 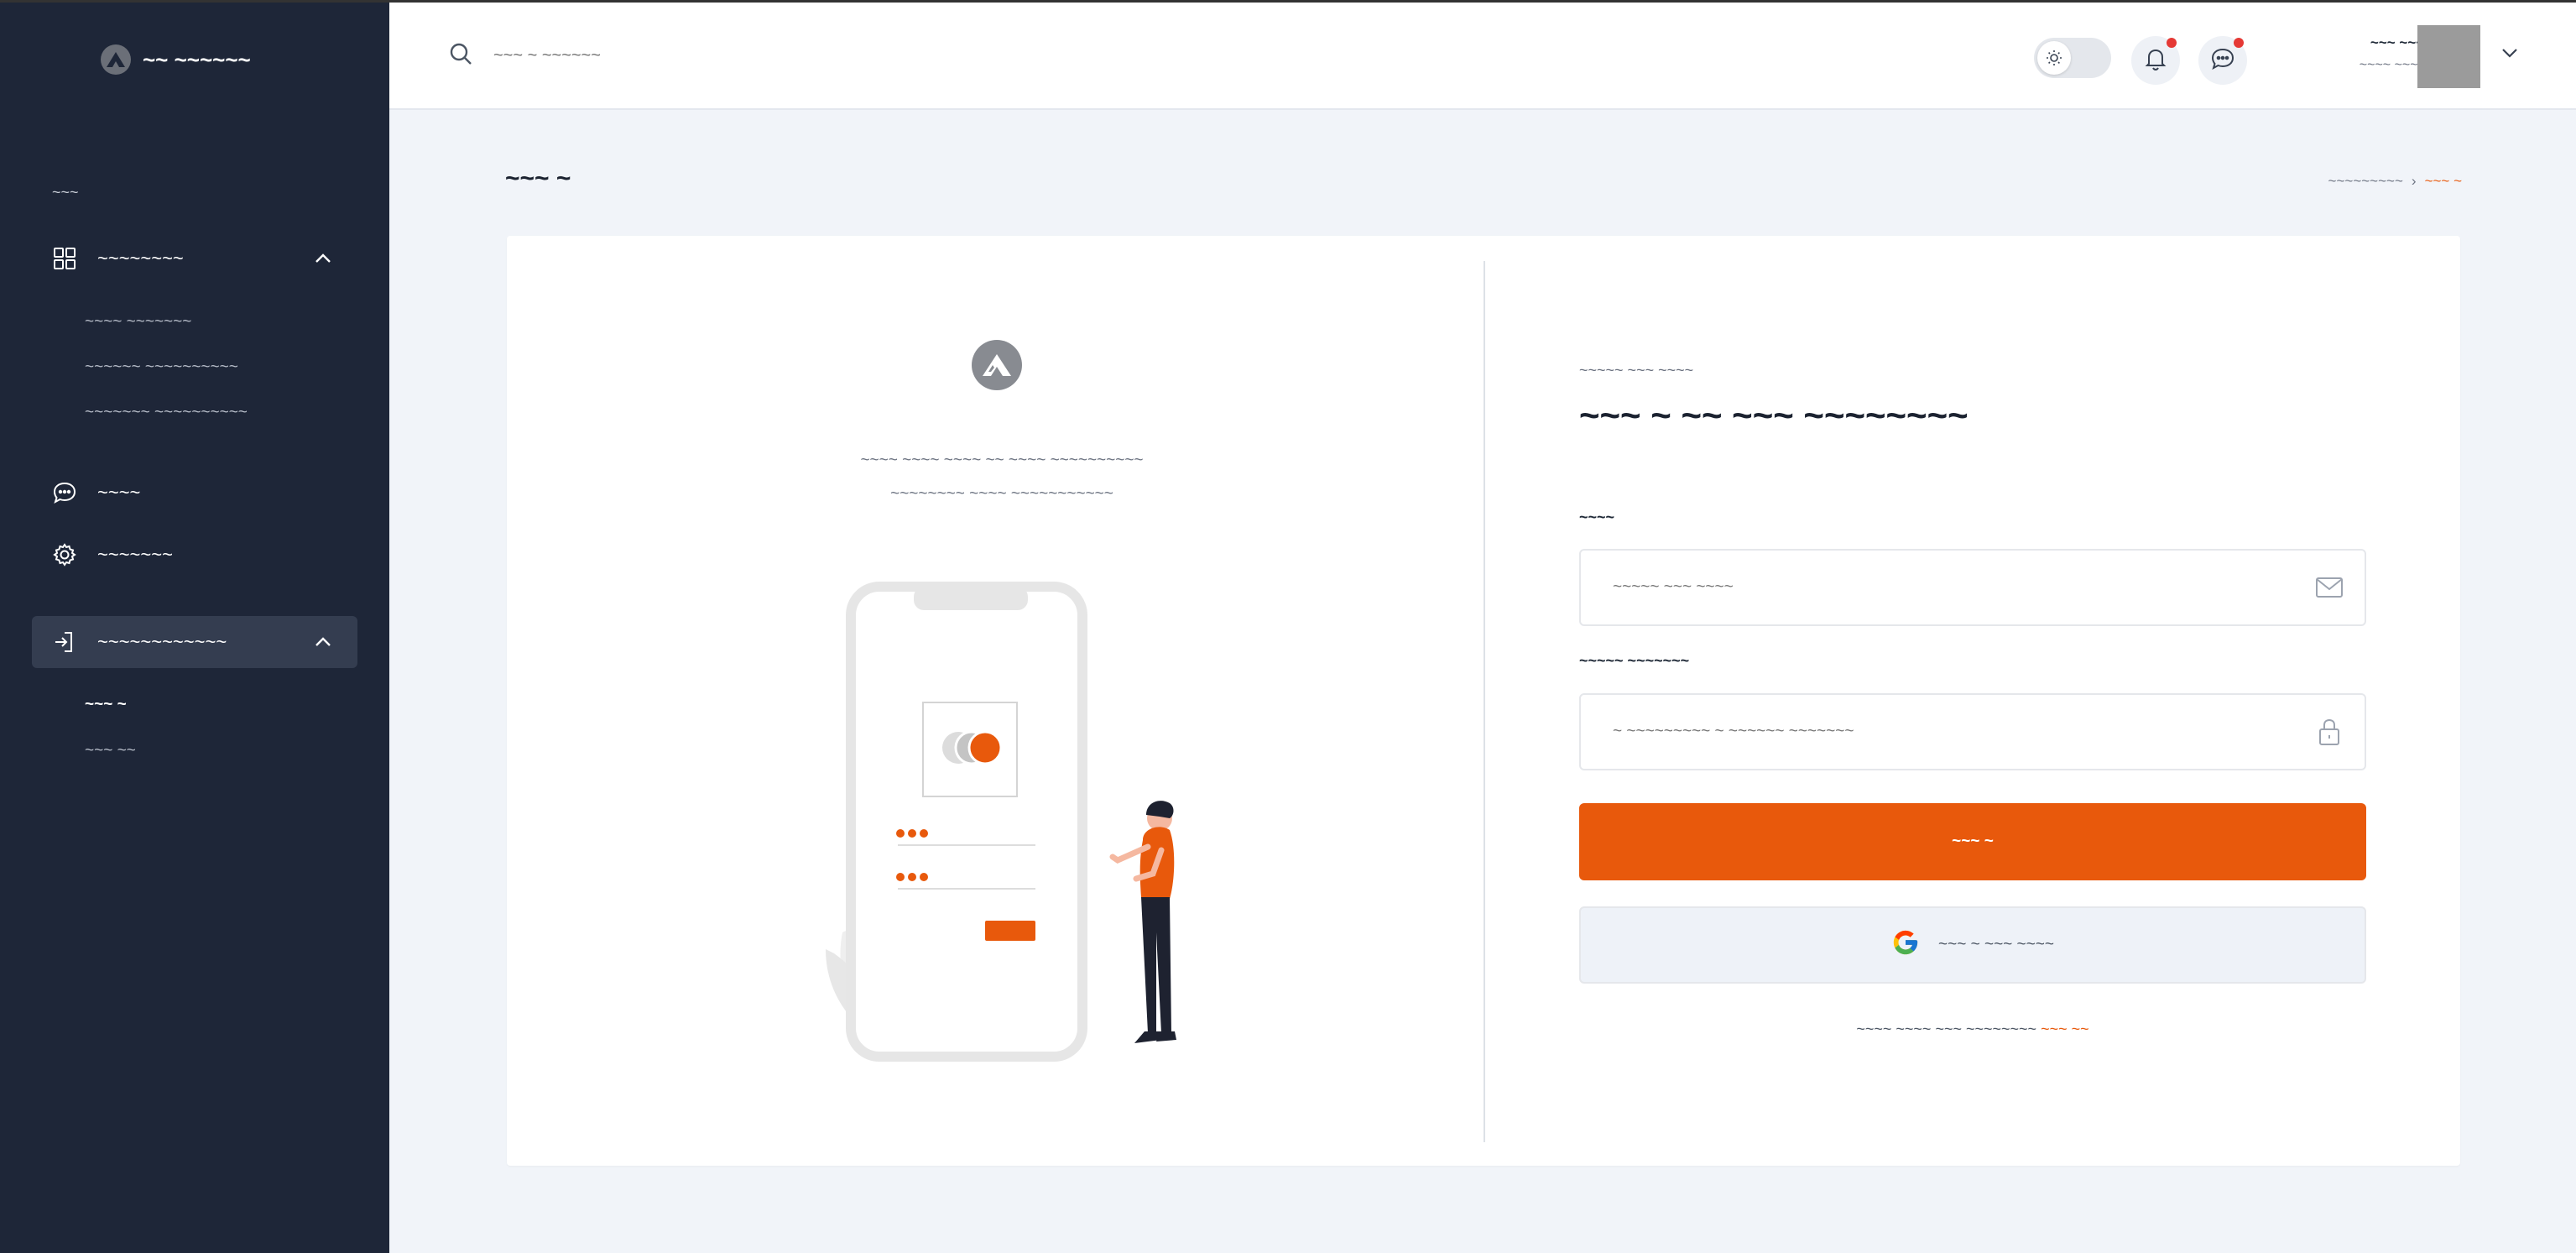 What do you see at coordinates (1482, 56) in the screenshot?
I see `top-header: ~~~ ~ ~~~~~ ~ ~~~ ~~~~~~ ~` at bounding box center [1482, 56].